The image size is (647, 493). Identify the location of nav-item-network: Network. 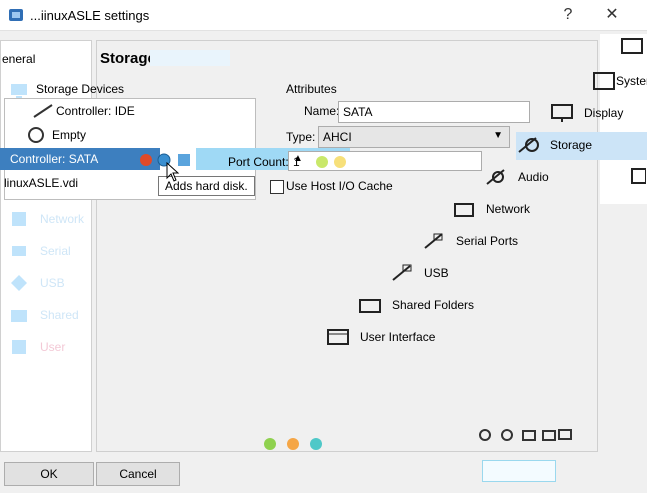
(46, 219).